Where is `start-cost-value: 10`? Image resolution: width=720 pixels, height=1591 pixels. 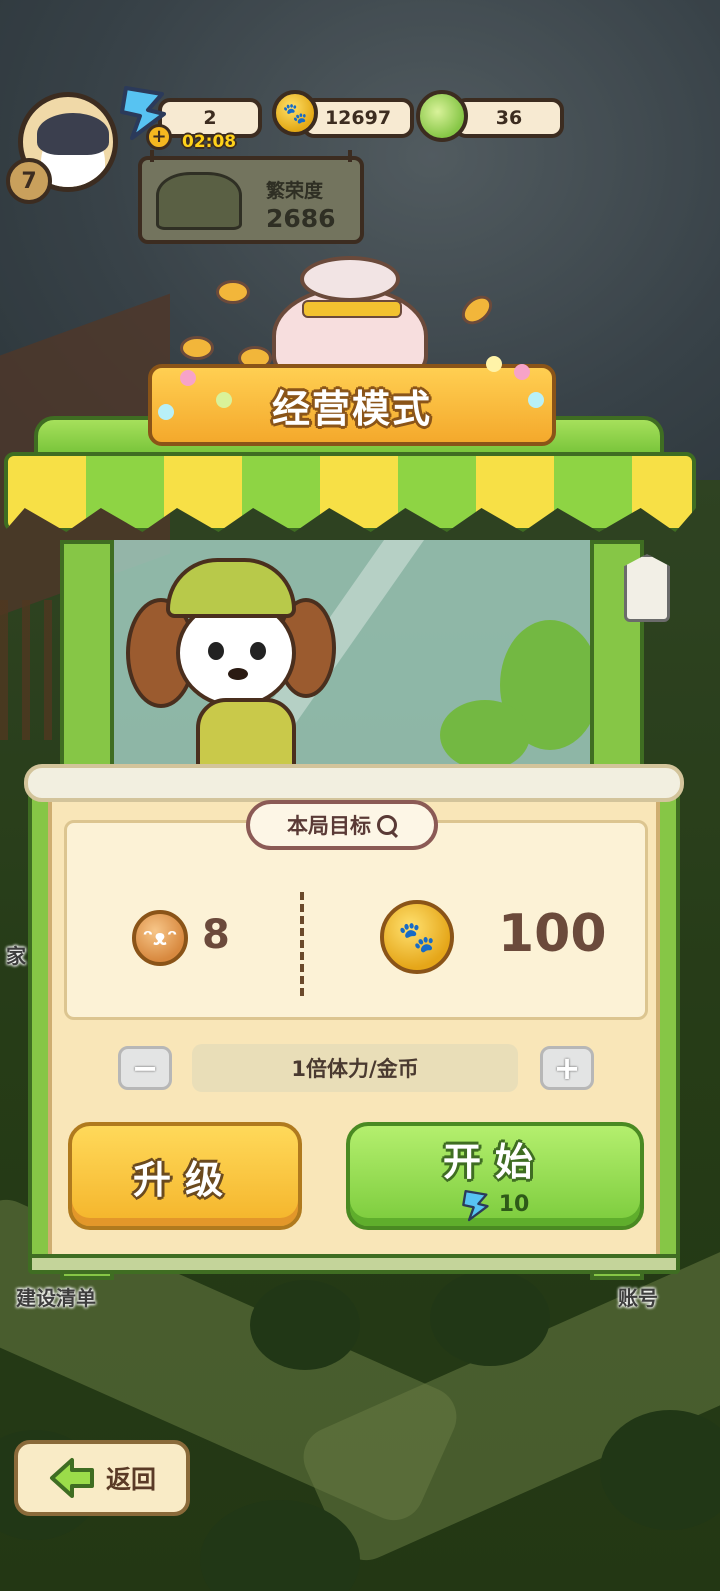 start-cost-value: 10 is located at coordinates (514, 1204).